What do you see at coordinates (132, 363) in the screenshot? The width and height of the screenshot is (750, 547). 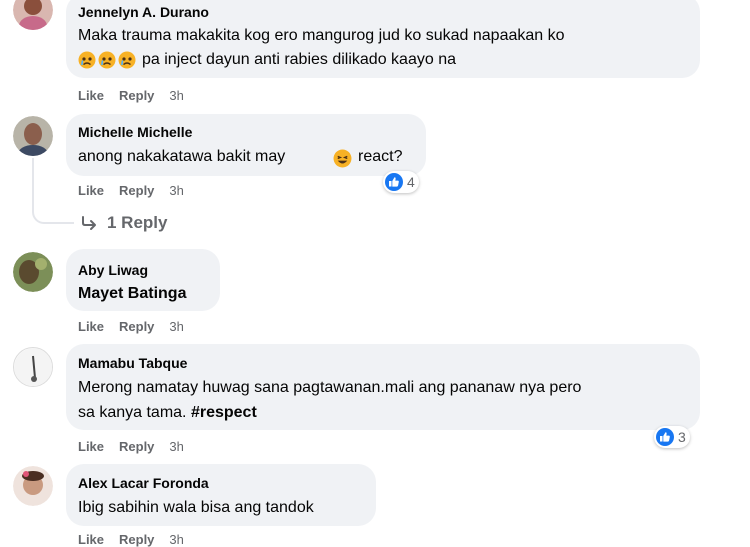 I see `comment-author: Mamabu Tabque` at bounding box center [132, 363].